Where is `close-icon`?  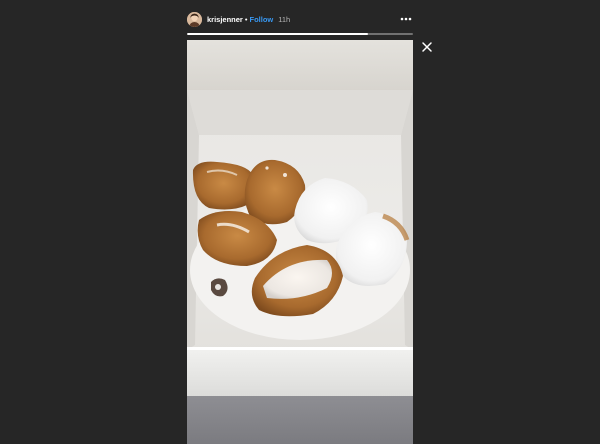 close-icon is located at coordinates (427, 47).